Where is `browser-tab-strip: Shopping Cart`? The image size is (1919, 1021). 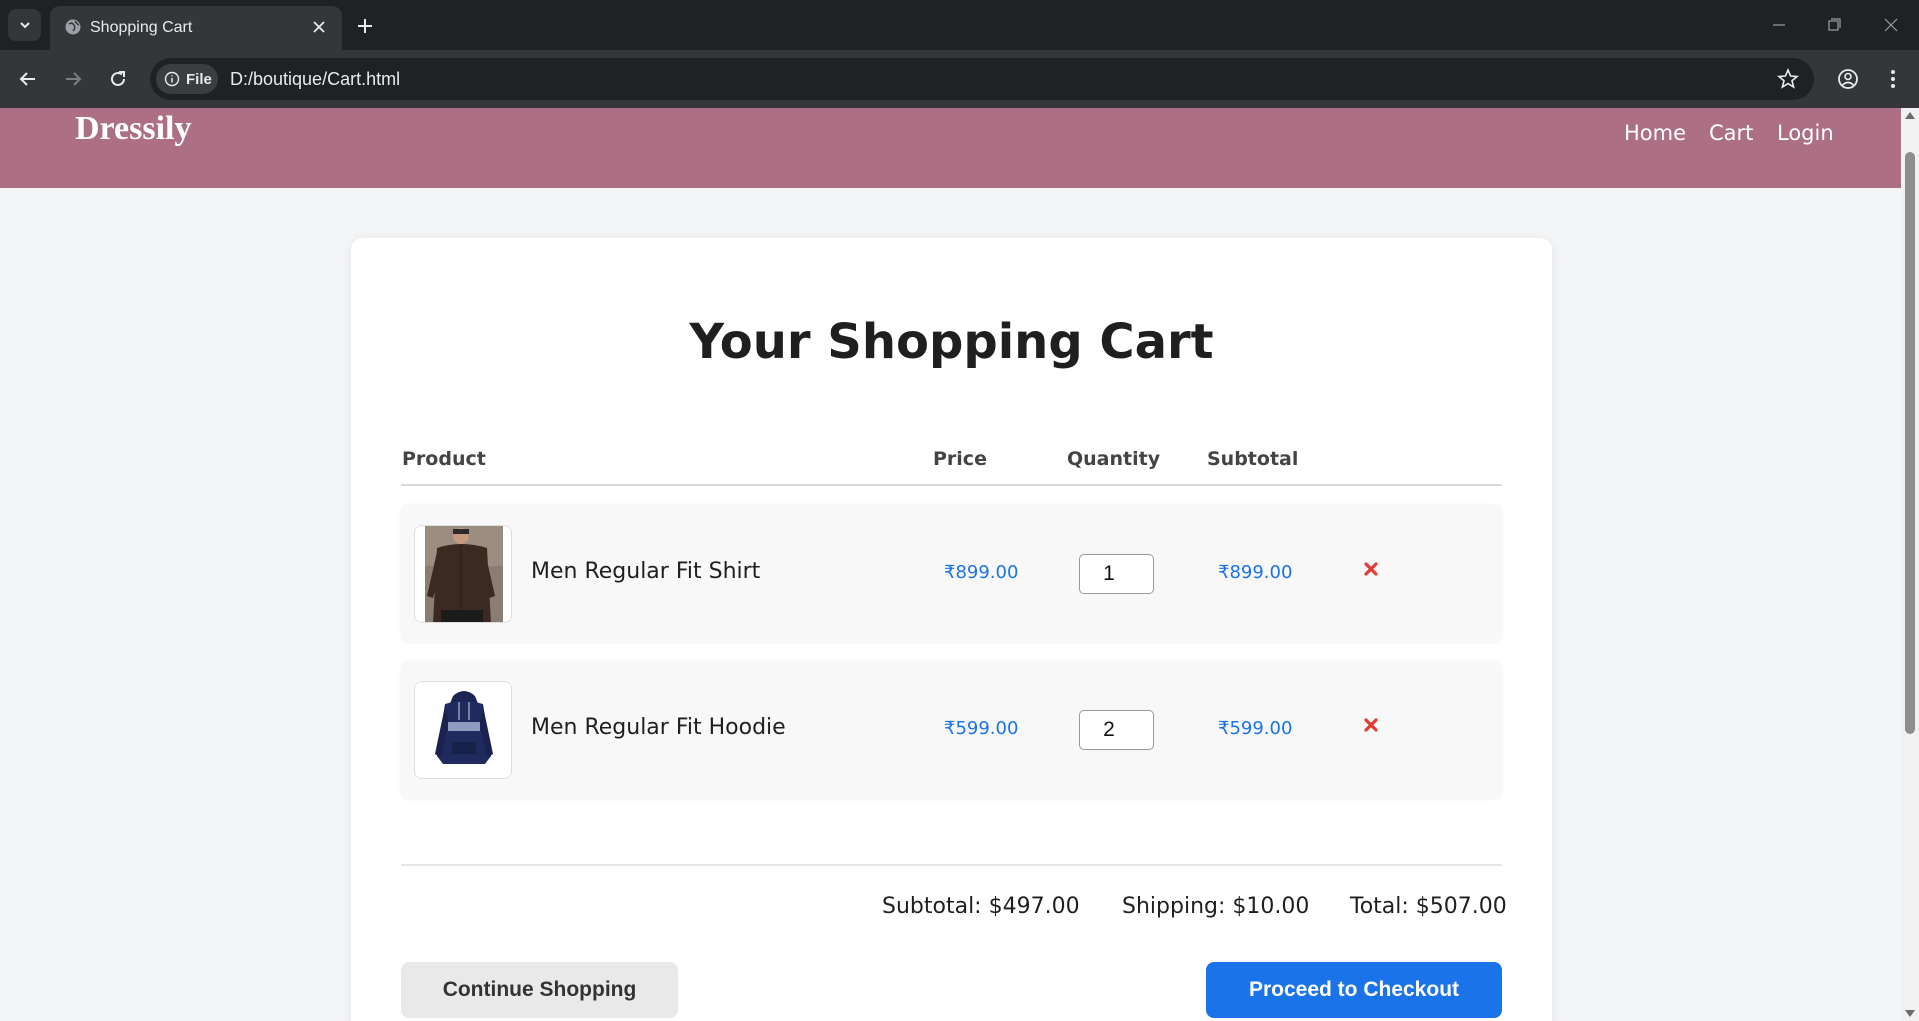
browser-tab-strip: Shopping Cart is located at coordinates (959, 25).